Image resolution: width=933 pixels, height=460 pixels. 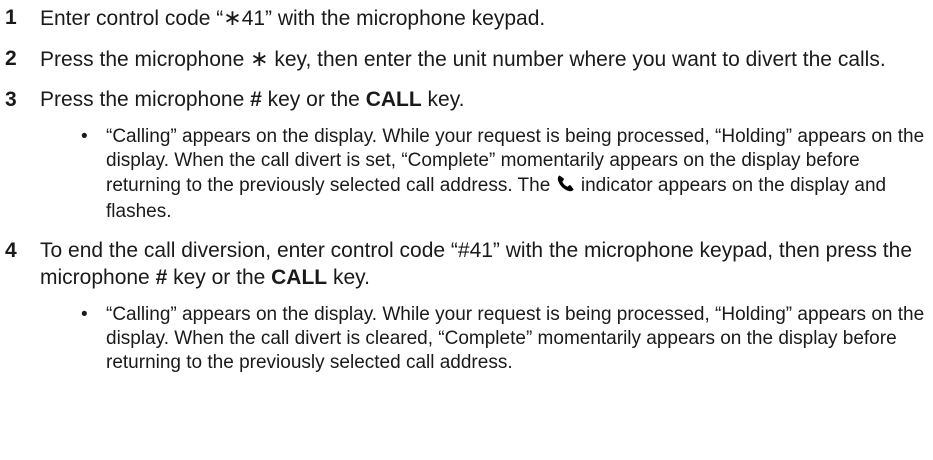 What do you see at coordinates (11, 58) in the screenshot?
I see `step-number: 2` at bounding box center [11, 58].